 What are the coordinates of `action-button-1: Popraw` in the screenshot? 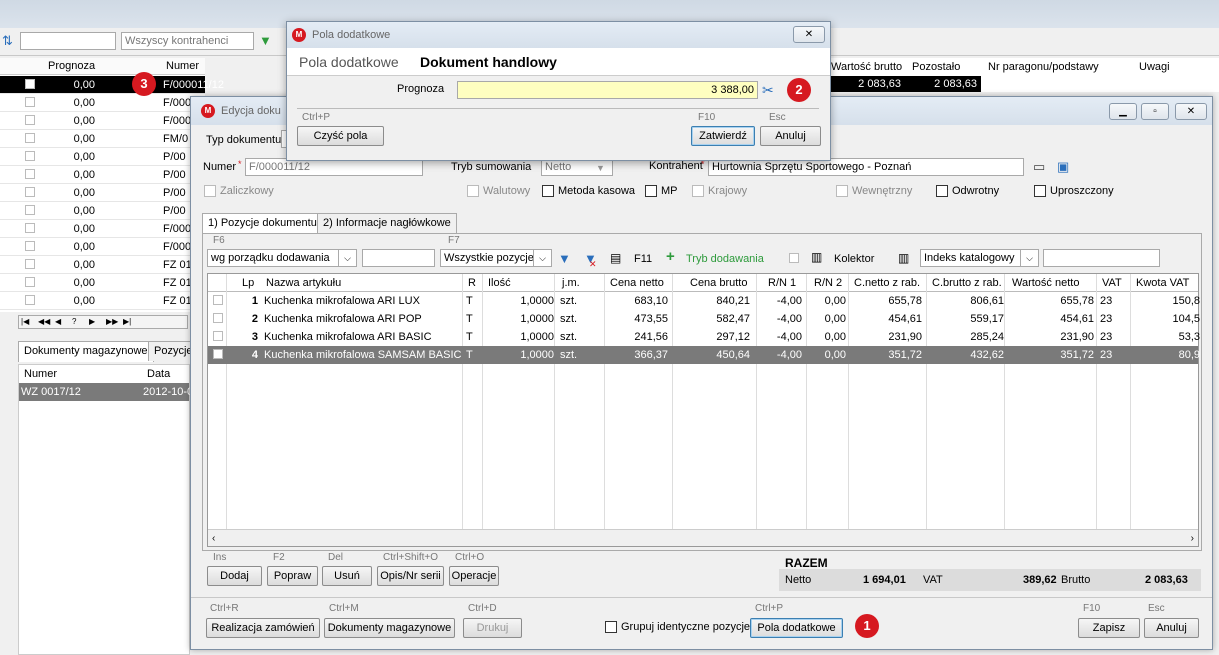 It's located at (292, 576).